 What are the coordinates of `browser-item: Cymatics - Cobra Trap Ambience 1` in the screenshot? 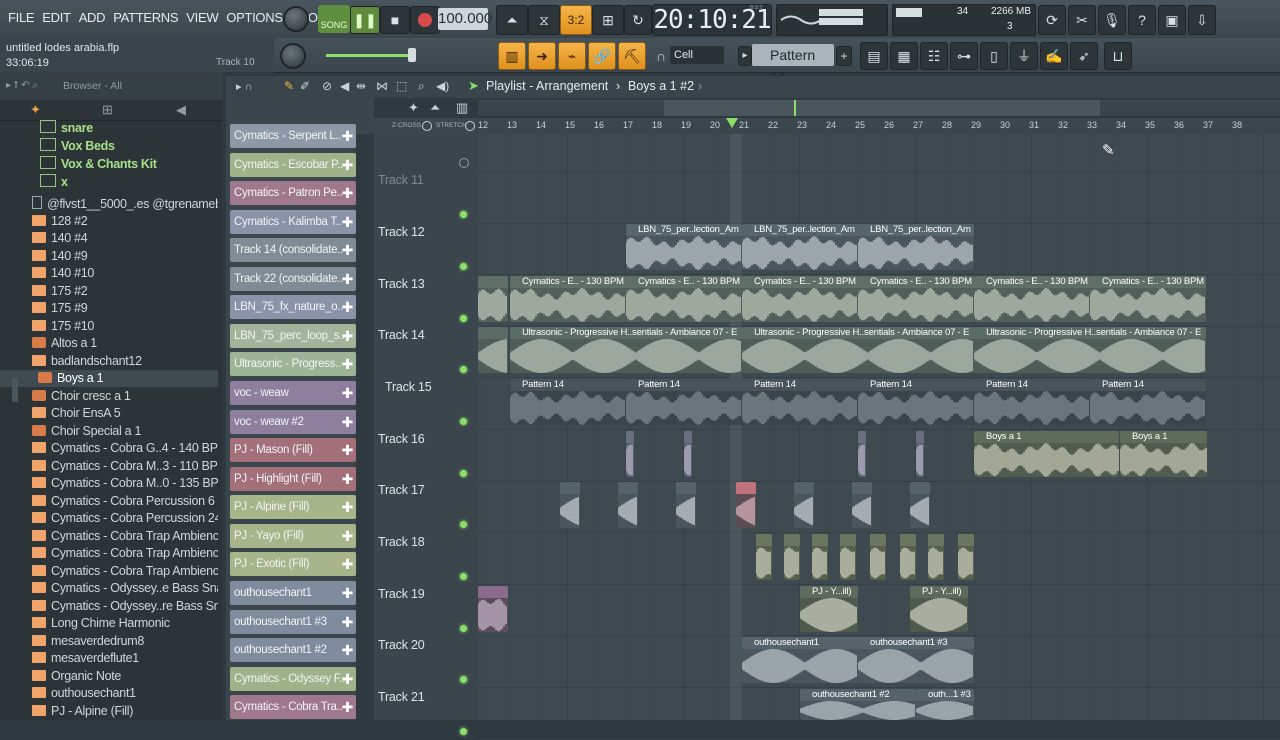 It's located at (109, 536).